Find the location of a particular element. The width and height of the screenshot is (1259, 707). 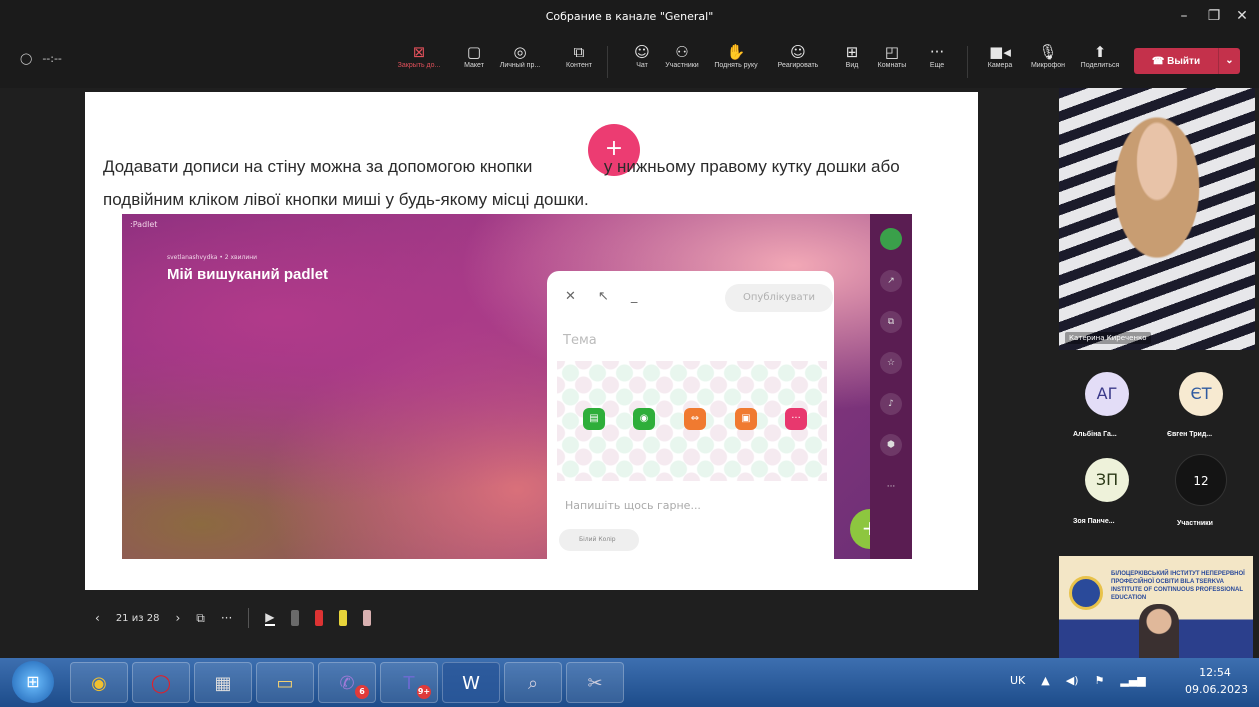

eraser-icon is located at coordinates (366, 618).